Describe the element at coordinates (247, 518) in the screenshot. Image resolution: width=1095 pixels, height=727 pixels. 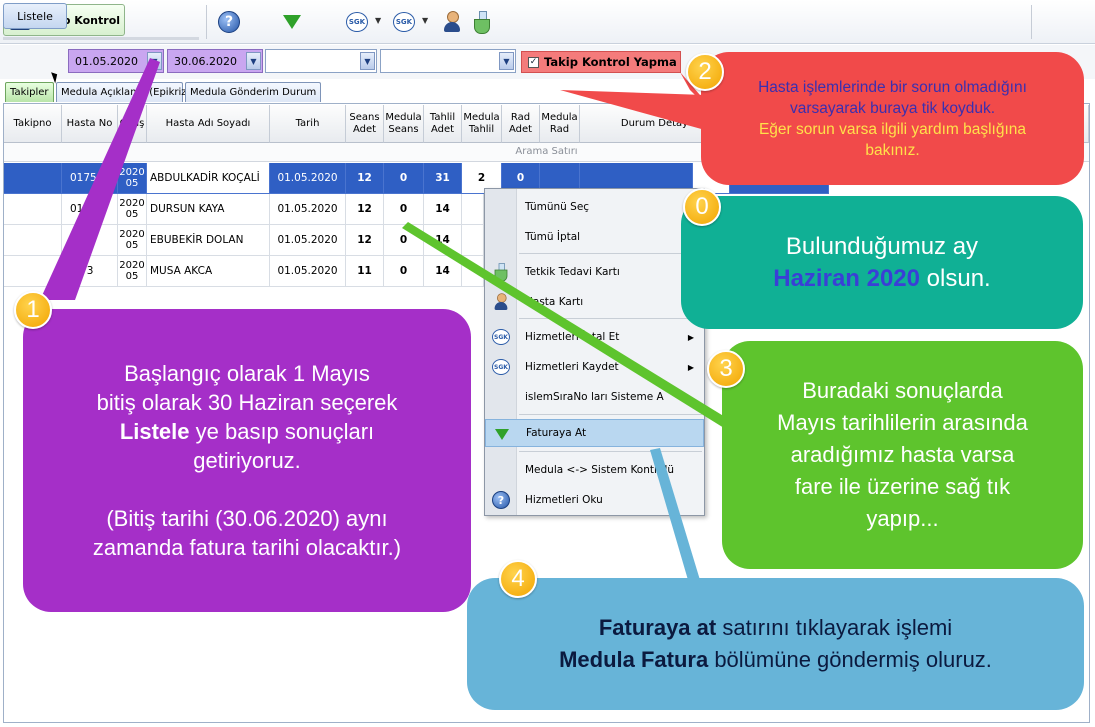
I see `callout-1-line-5: (Bitiş tarihi (30.06.2020) aynı` at that location.